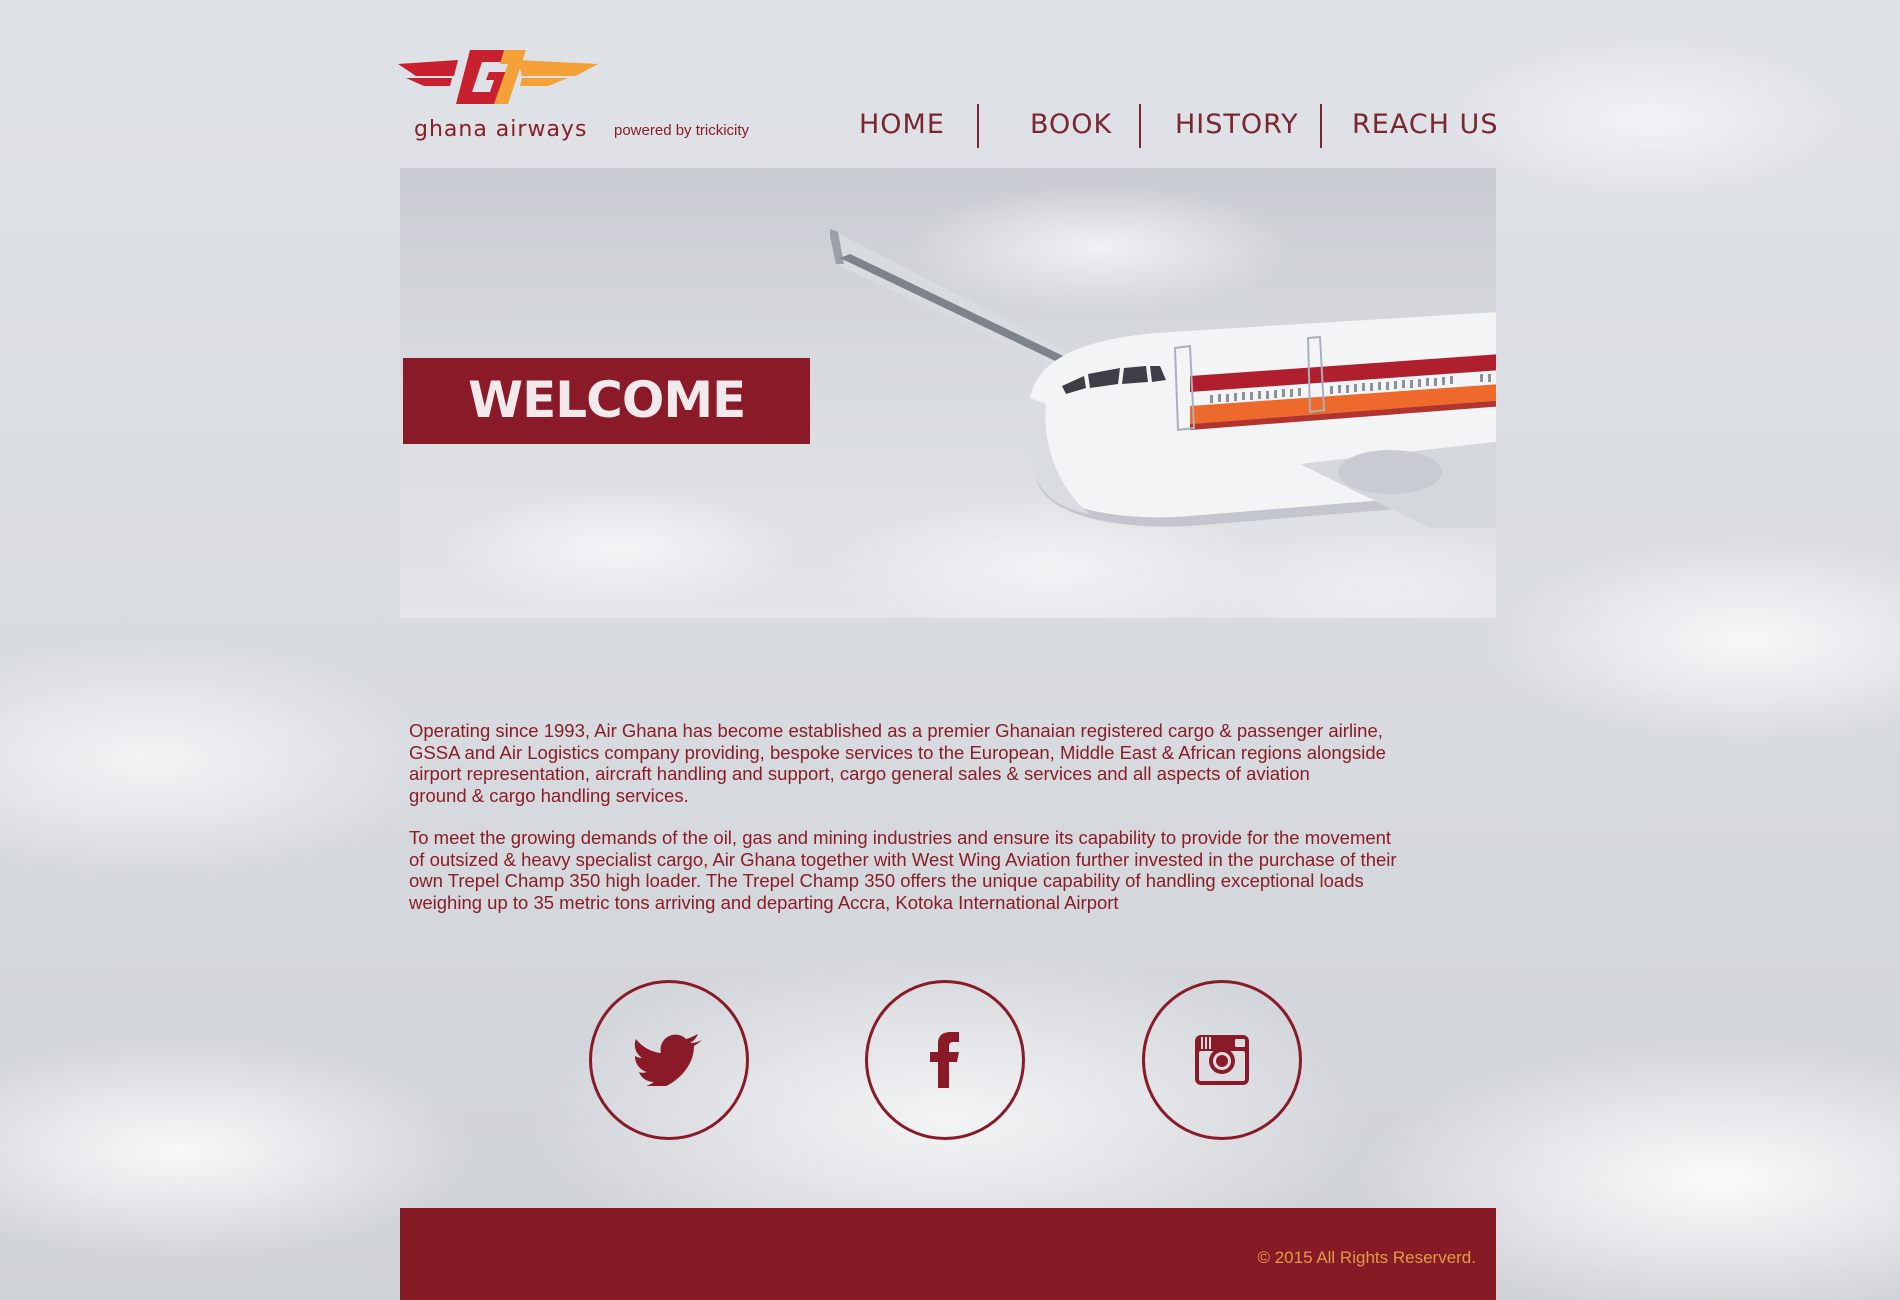 The height and width of the screenshot is (1300, 1900). I want to click on nav-book: BOOK, so click(1071, 125).